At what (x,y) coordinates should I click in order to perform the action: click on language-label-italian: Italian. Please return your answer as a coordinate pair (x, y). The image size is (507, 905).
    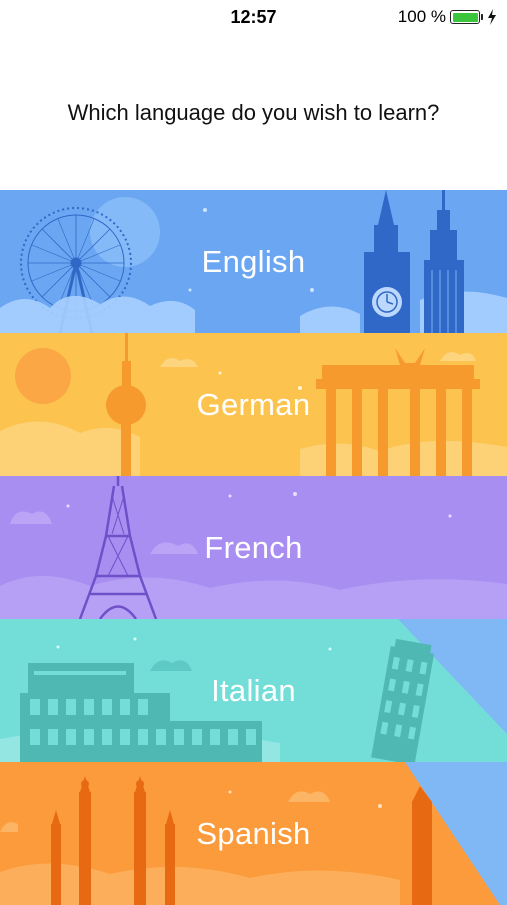
    Looking at the image, I should click on (253, 690).